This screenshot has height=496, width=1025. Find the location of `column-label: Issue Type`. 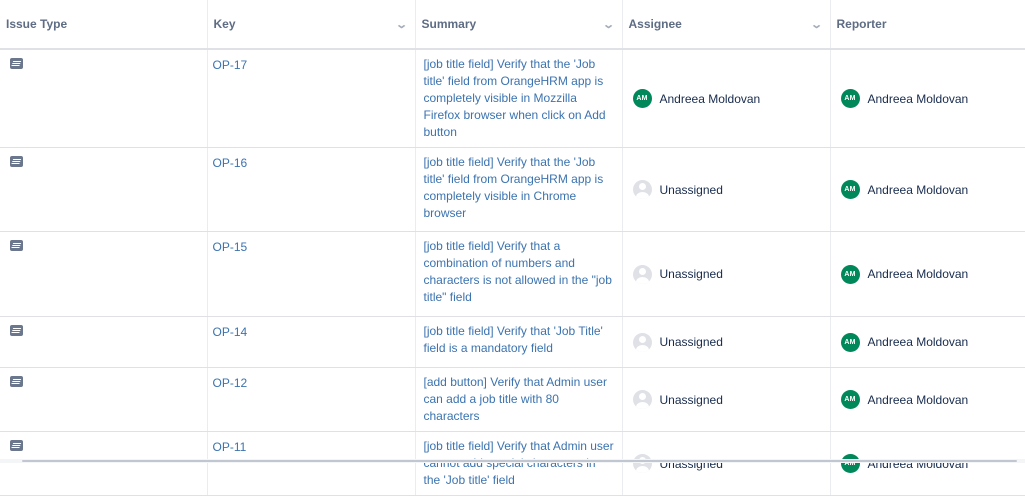

column-label: Issue Type is located at coordinates (37, 24).